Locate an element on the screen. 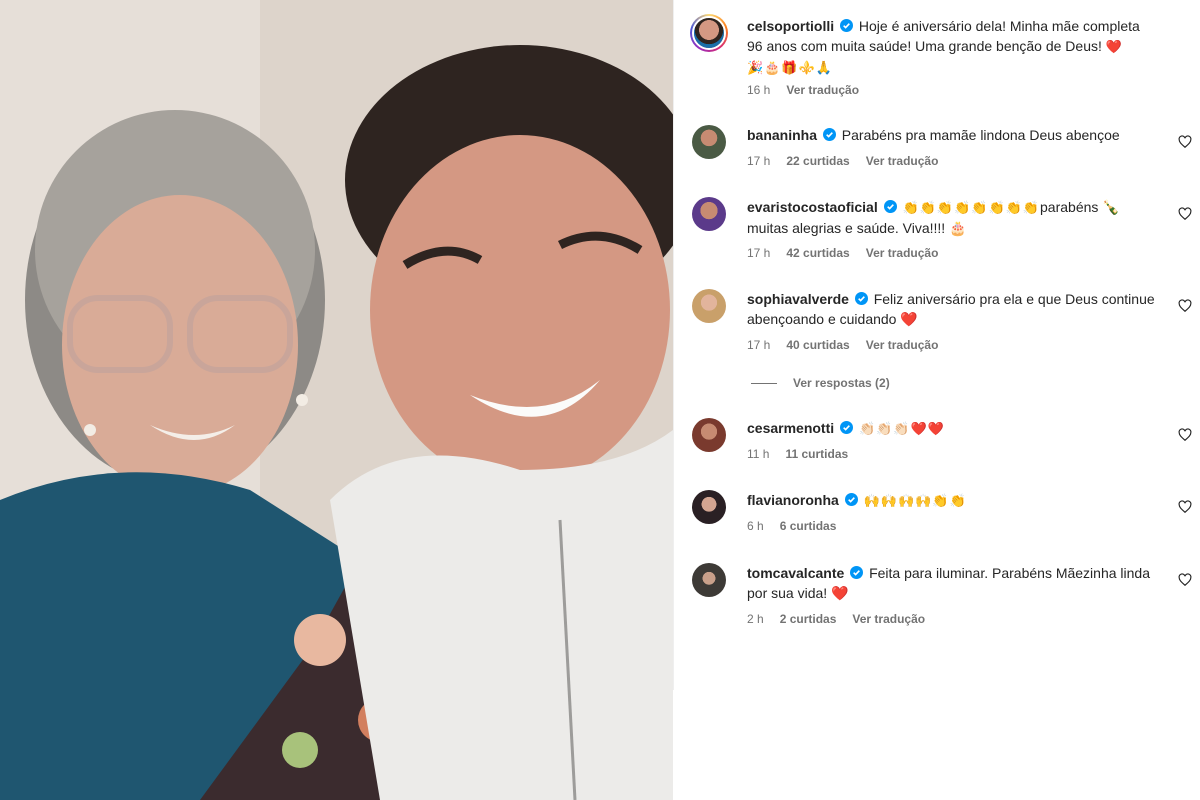 The image size is (1200, 800). view-replies-button: Ver respostas (2) is located at coordinates (820, 383).